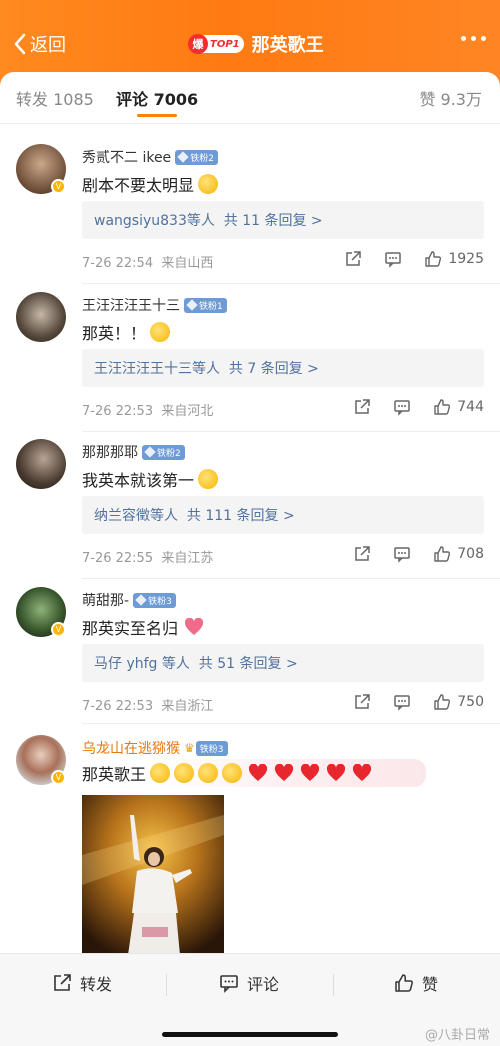  What do you see at coordinates (114, 333) in the screenshot?
I see `comment-text-content: 那英！！` at bounding box center [114, 333].